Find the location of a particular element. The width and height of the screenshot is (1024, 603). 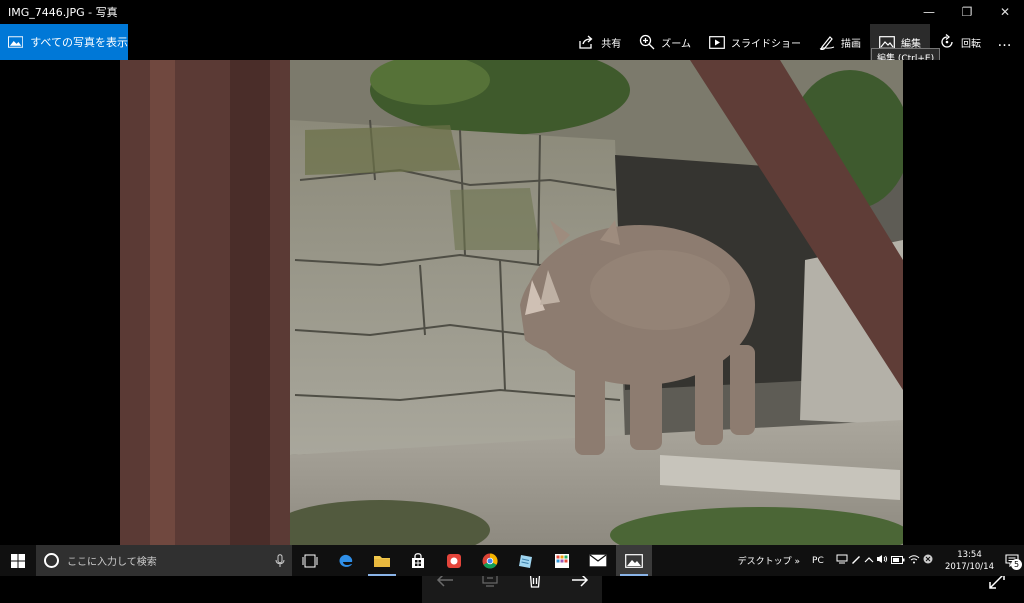

app-taskbar-button is located at coordinates (454, 560).